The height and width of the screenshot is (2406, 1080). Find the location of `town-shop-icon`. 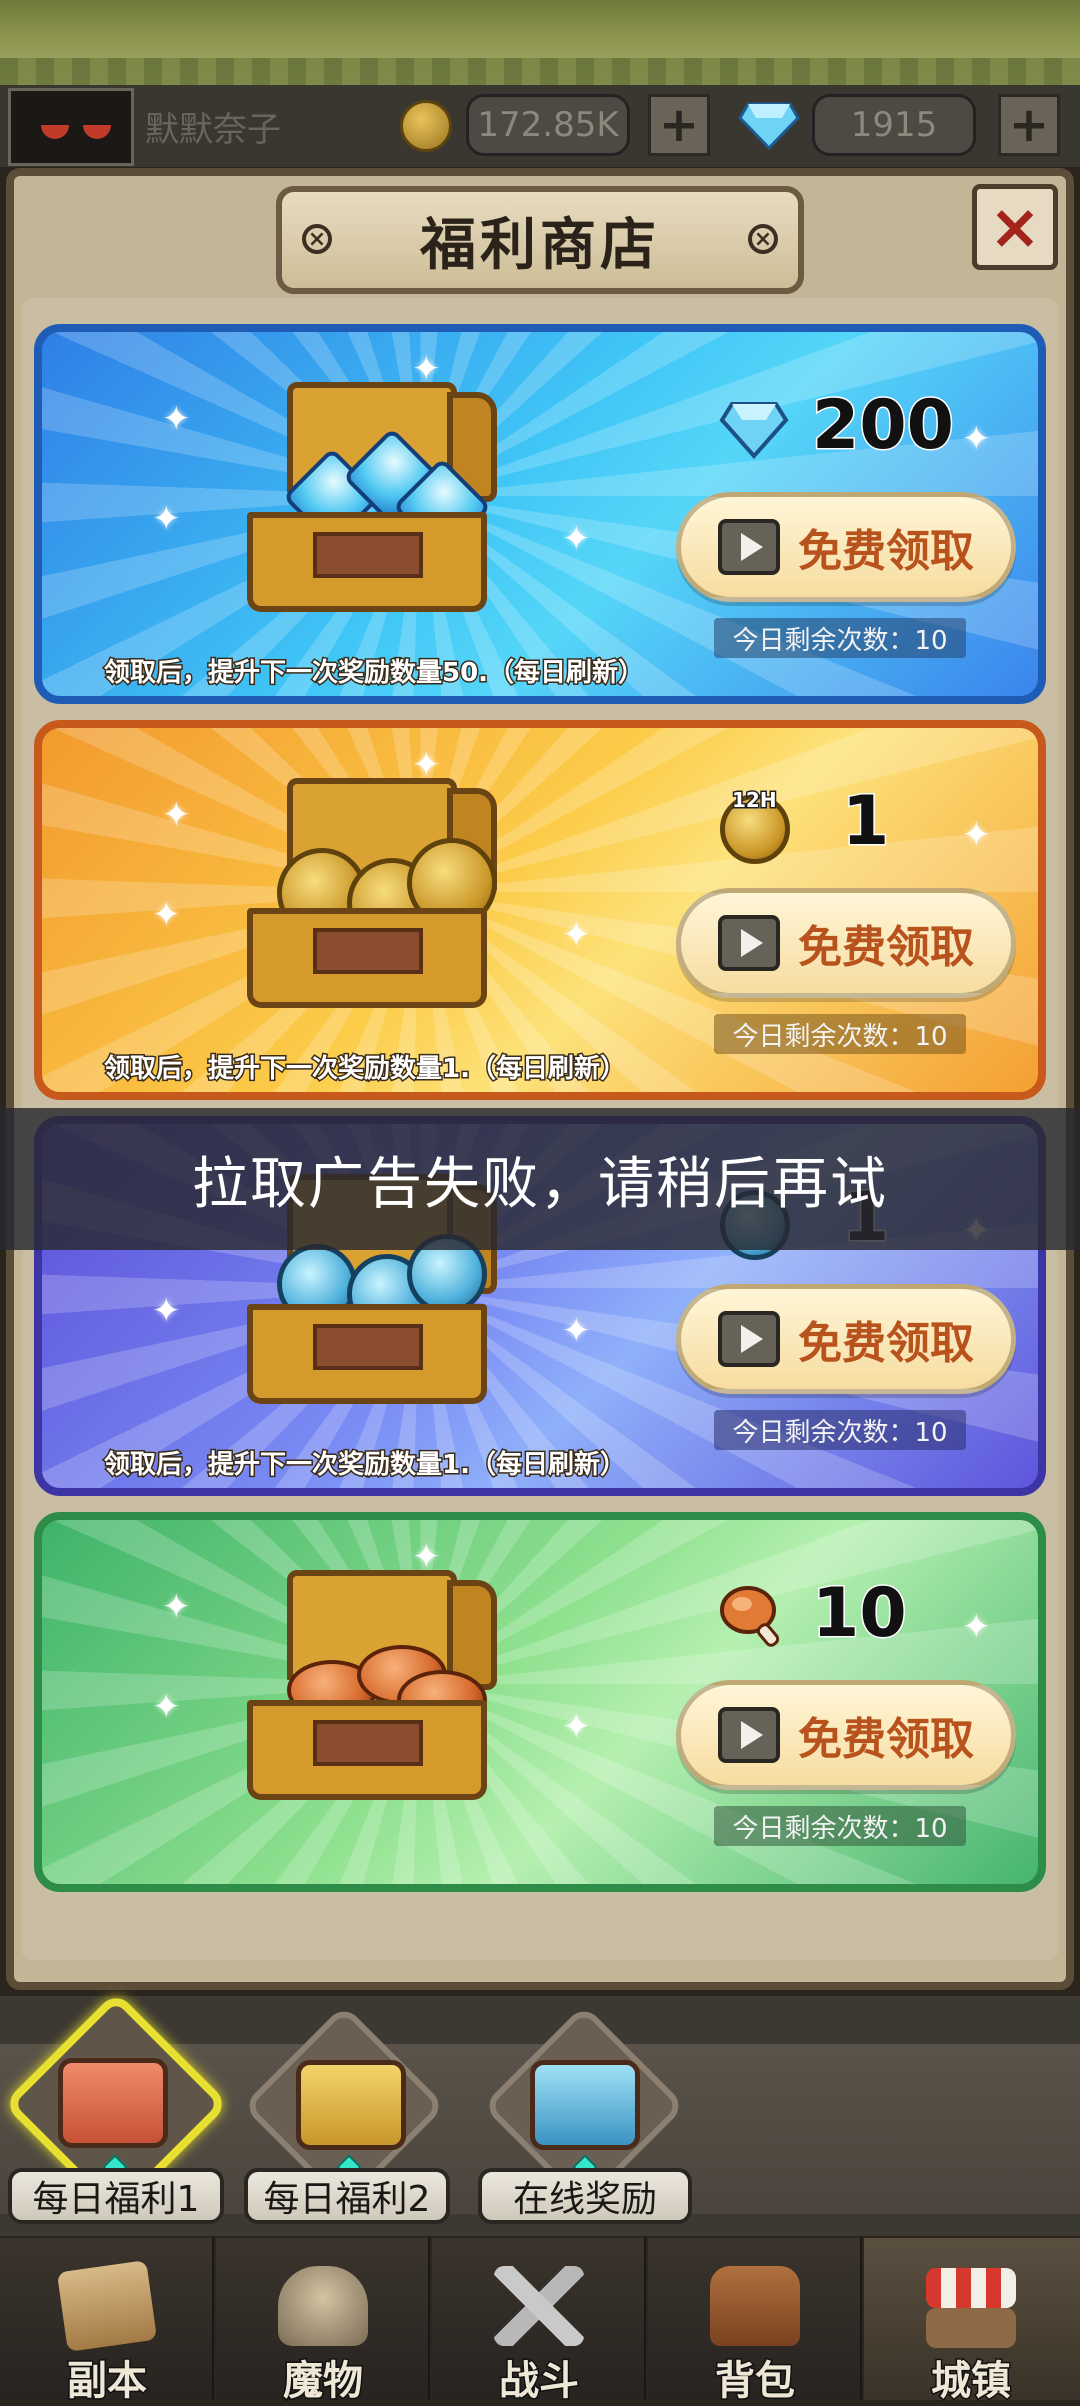

town-shop-icon is located at coordinates (971, 2288).